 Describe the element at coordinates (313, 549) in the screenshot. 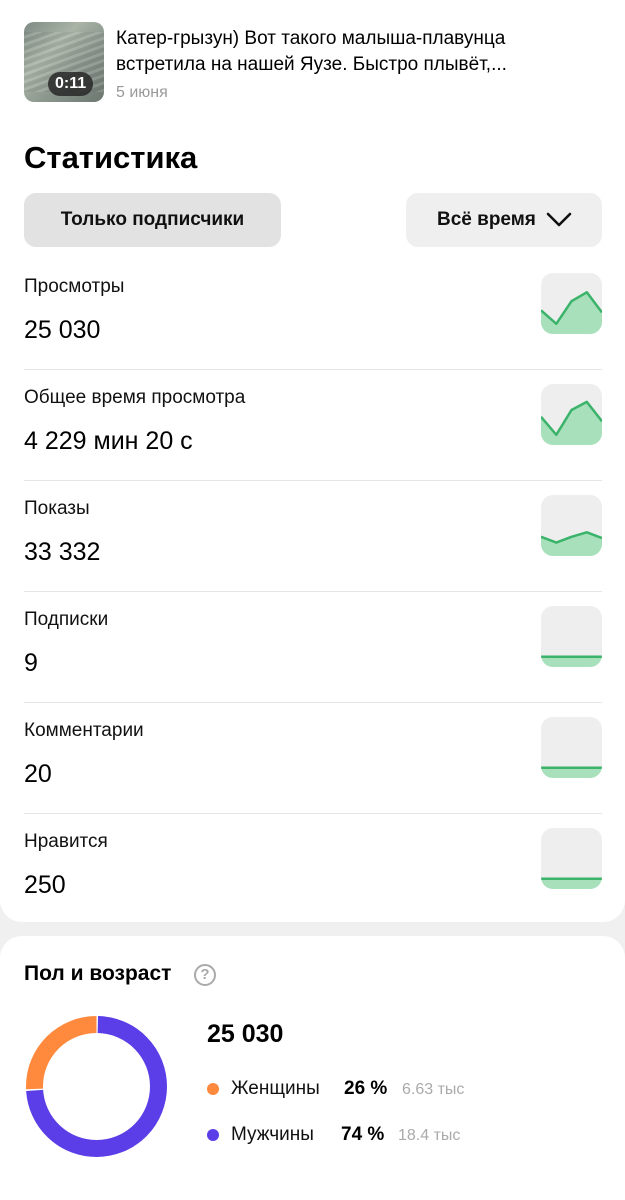

I see `metric-row: Показы 33 332` at that location.